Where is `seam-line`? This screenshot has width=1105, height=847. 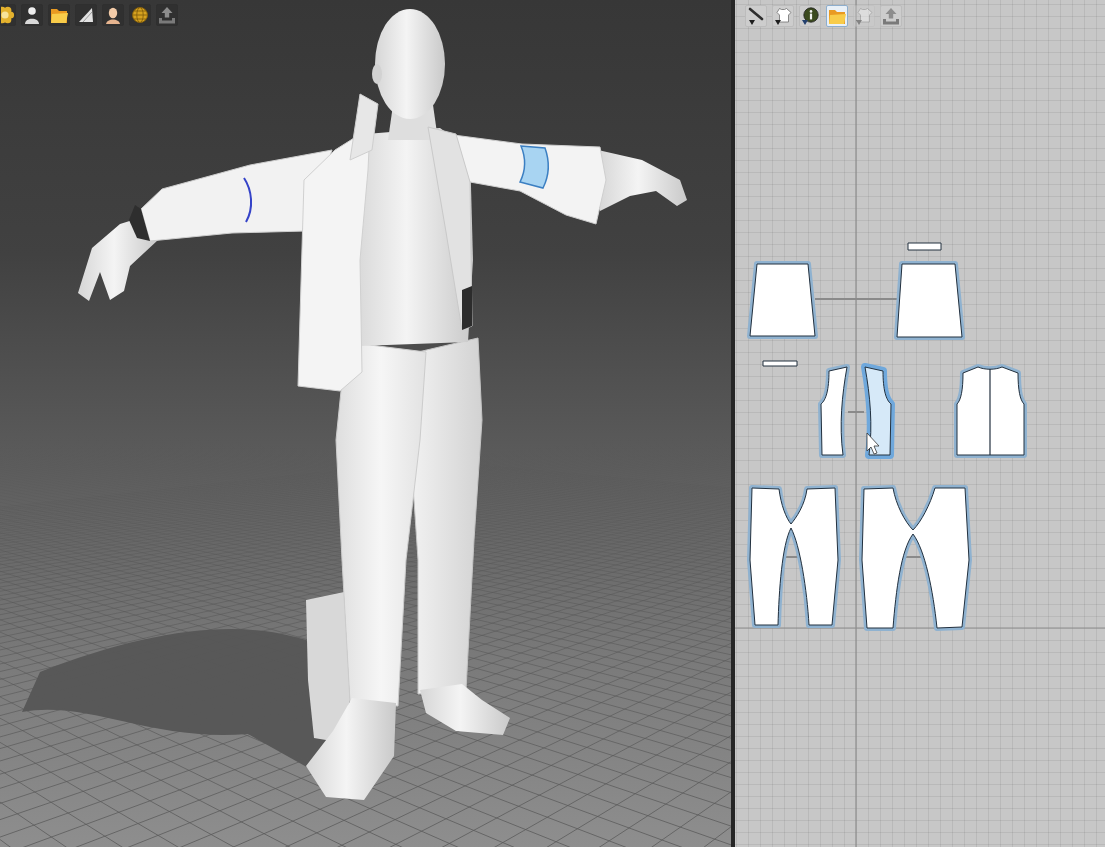 seam-line is located at coordinates (856, 412).